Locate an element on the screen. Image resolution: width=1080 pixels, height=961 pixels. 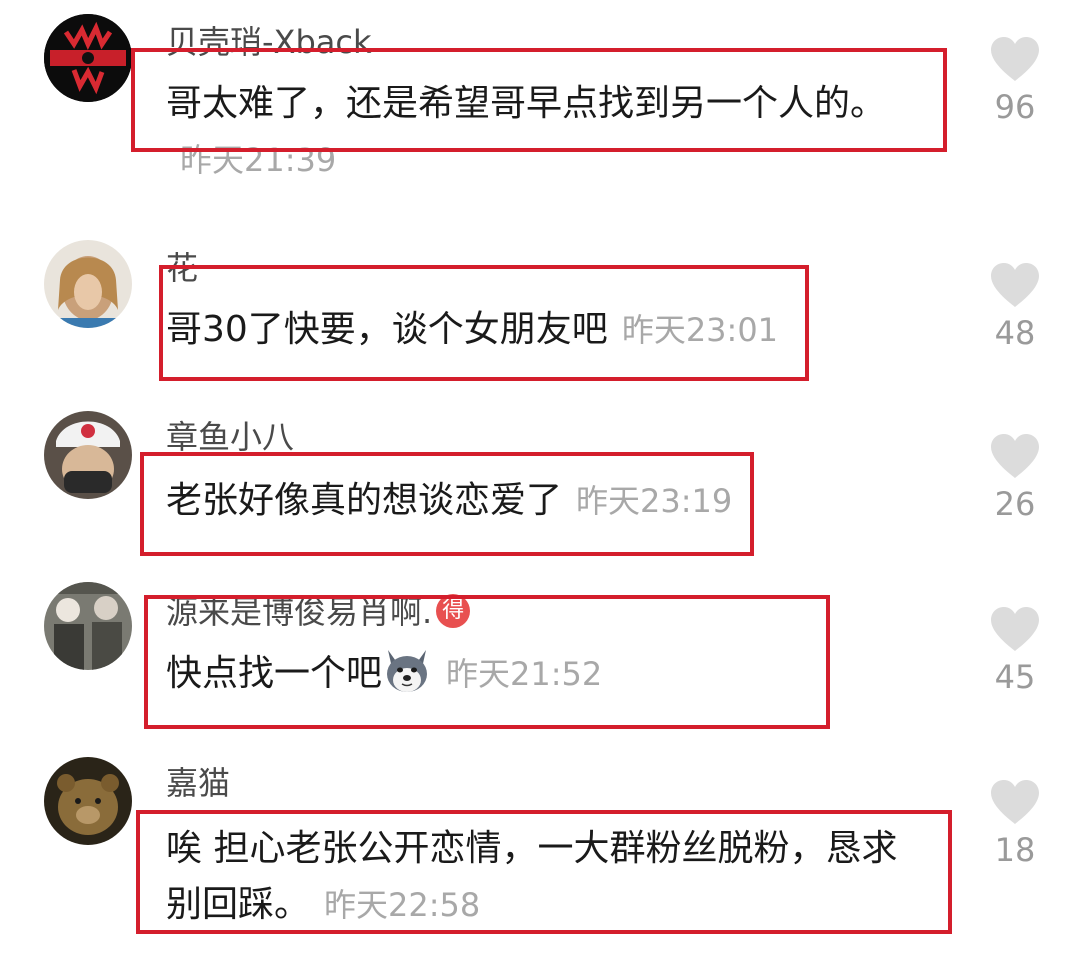
like-count: 18 is located at coordinates (1015, 850).